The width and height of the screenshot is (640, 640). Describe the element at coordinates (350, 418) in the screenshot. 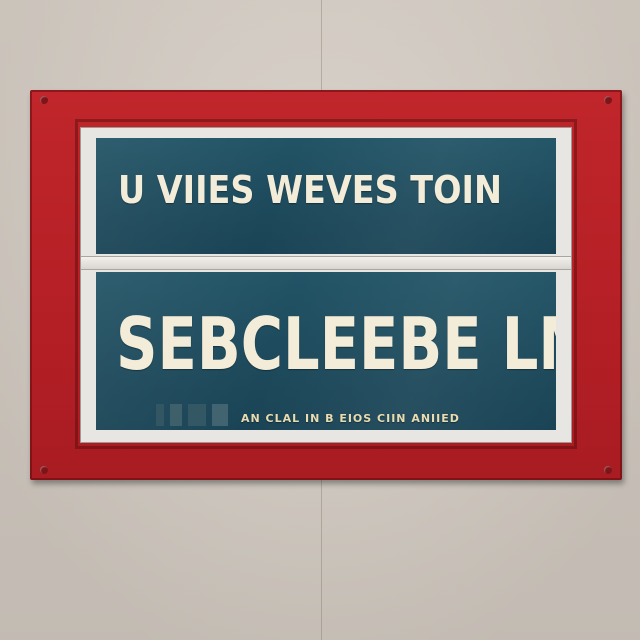

I see `sign-small-line: AN CLAL IN B EIOS CIIN ANIIED` at that location.